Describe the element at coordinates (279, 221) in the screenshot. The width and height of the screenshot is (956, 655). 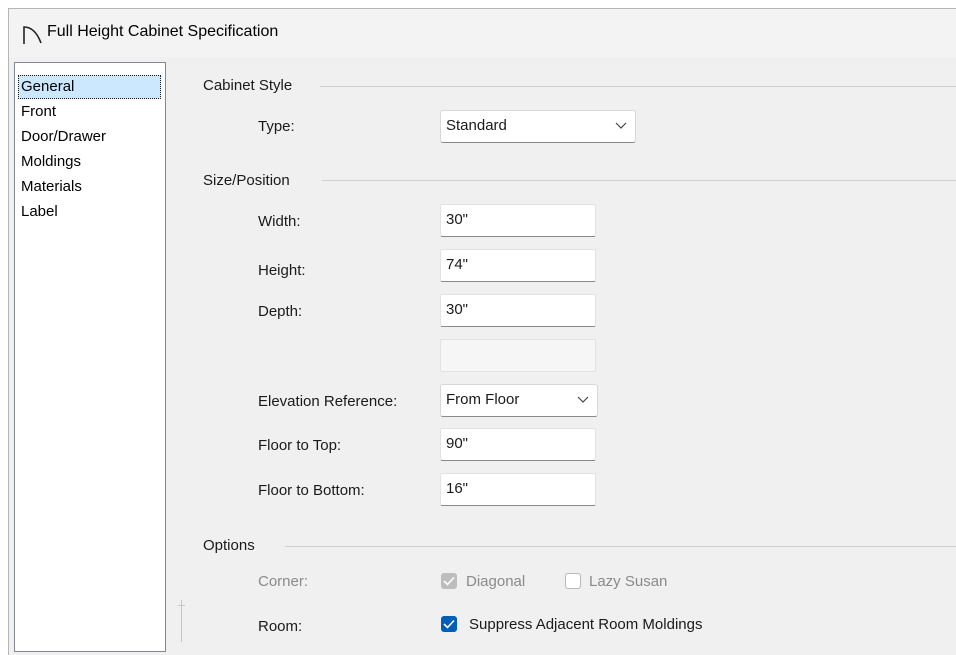
I see `width-label: Width:` at that location.